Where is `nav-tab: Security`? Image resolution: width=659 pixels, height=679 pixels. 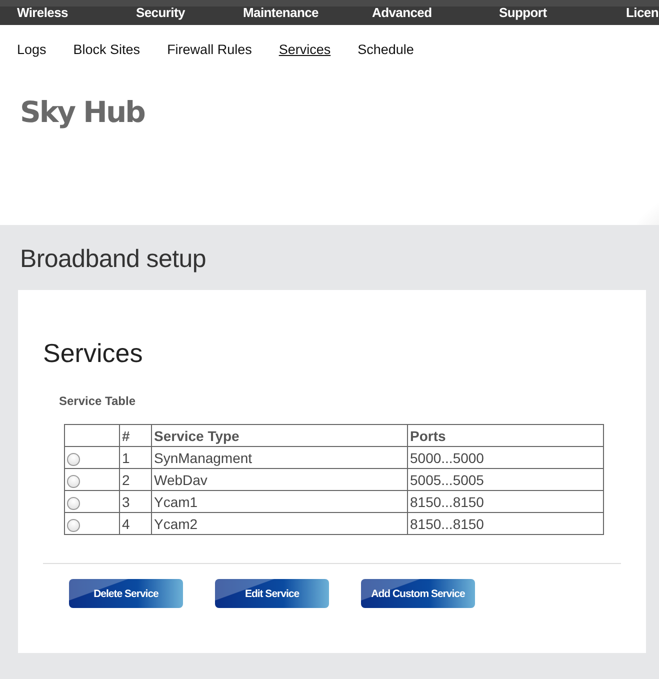 nav-tab: Security is located at coordinates (189, 12).